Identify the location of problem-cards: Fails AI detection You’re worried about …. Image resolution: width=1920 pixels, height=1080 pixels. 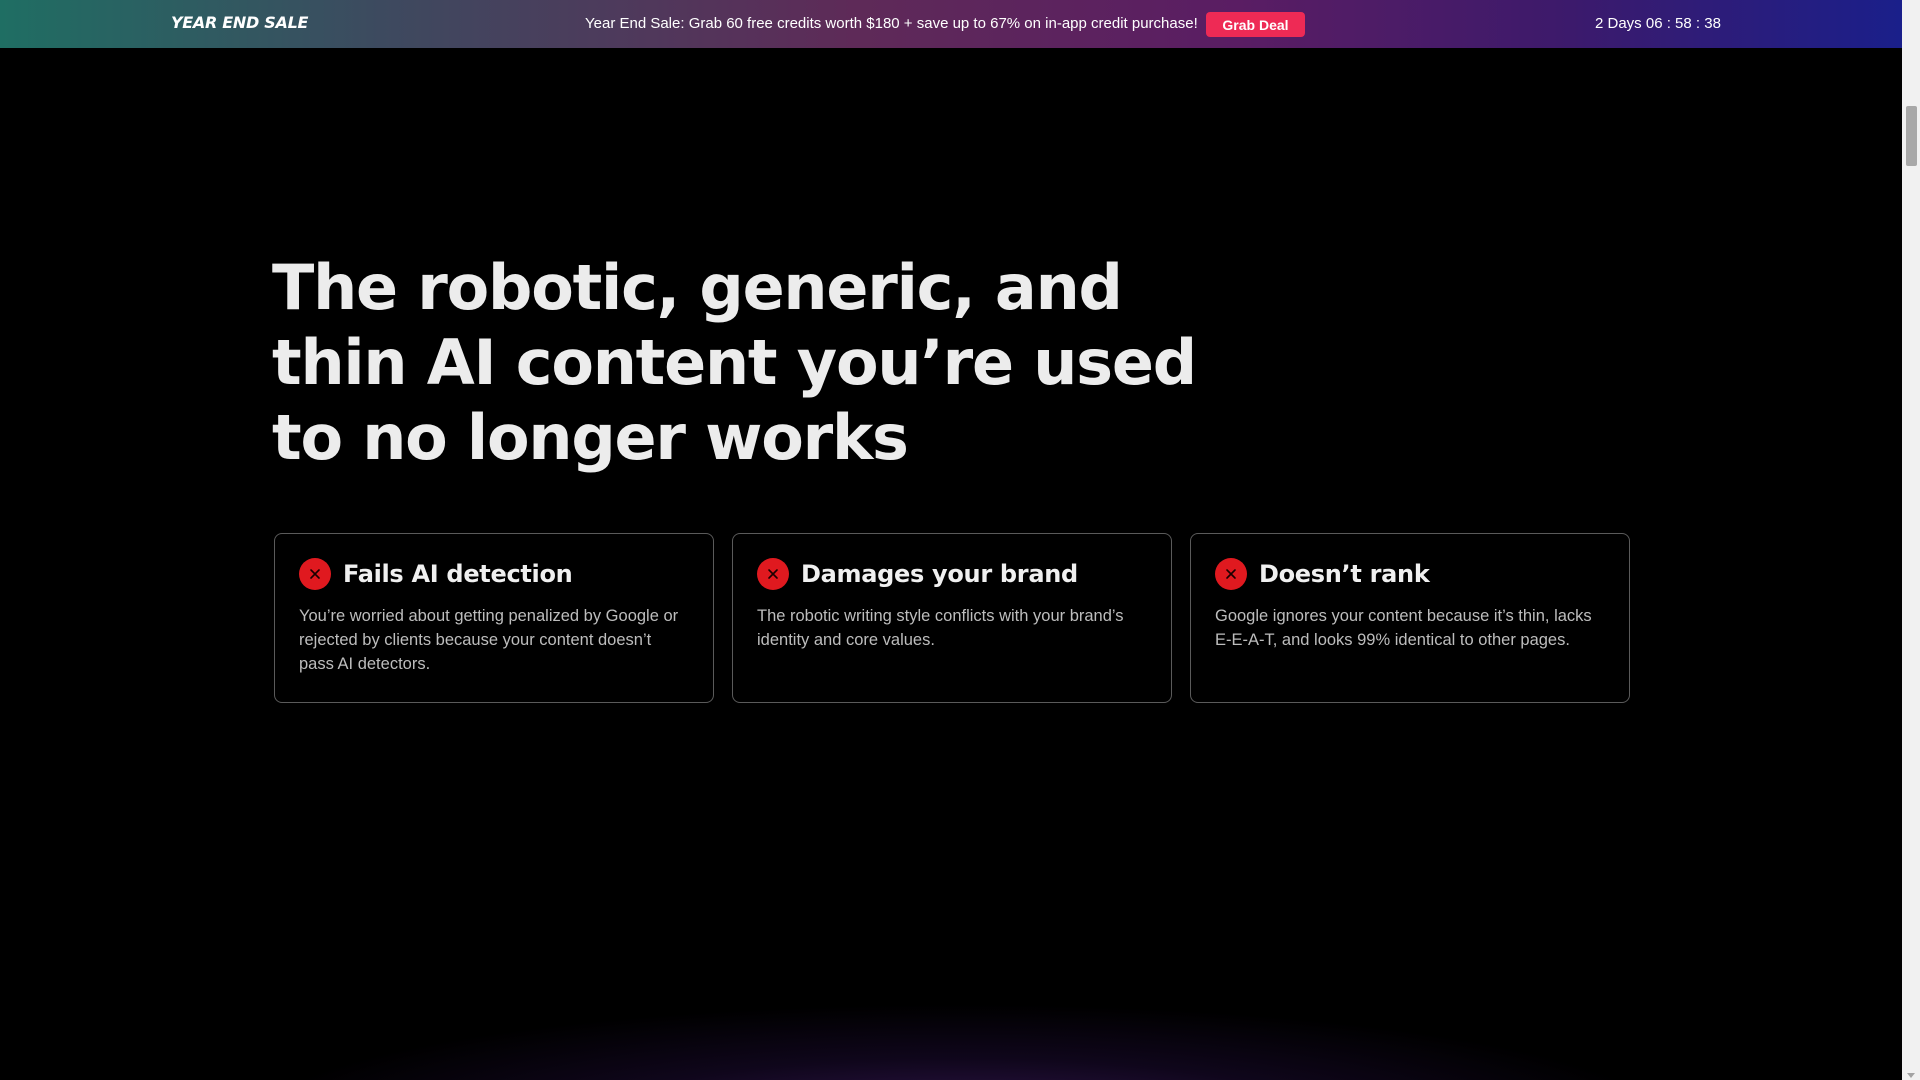
(952, 618).